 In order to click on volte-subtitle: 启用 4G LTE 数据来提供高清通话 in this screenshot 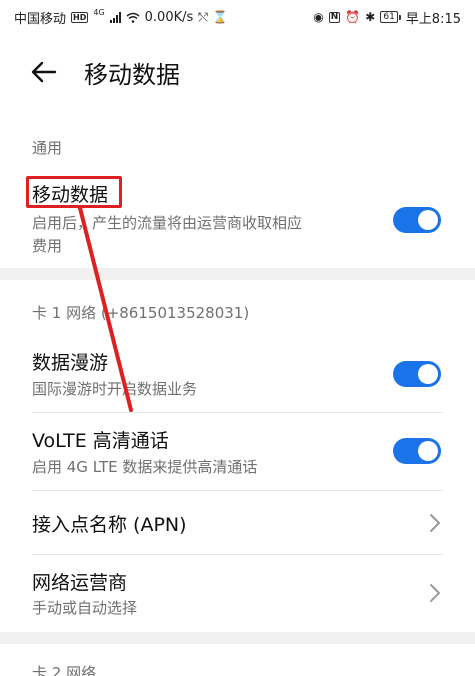, I will do `click(145, 467)`.